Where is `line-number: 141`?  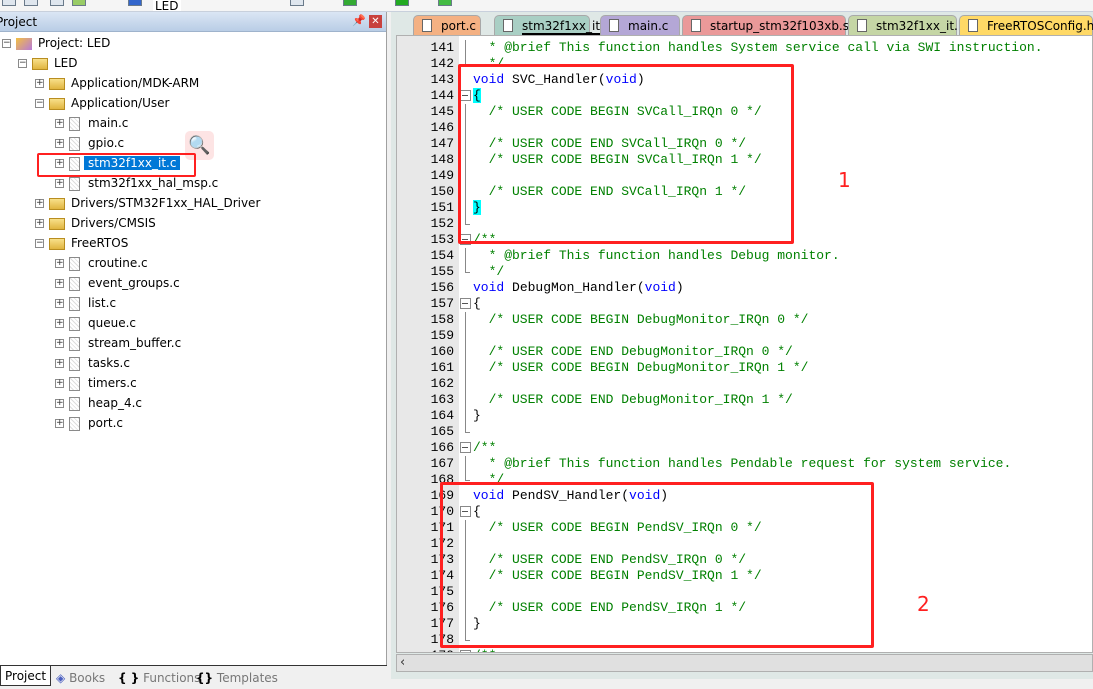
line-number: 141 is located at coordinates (442, 47).